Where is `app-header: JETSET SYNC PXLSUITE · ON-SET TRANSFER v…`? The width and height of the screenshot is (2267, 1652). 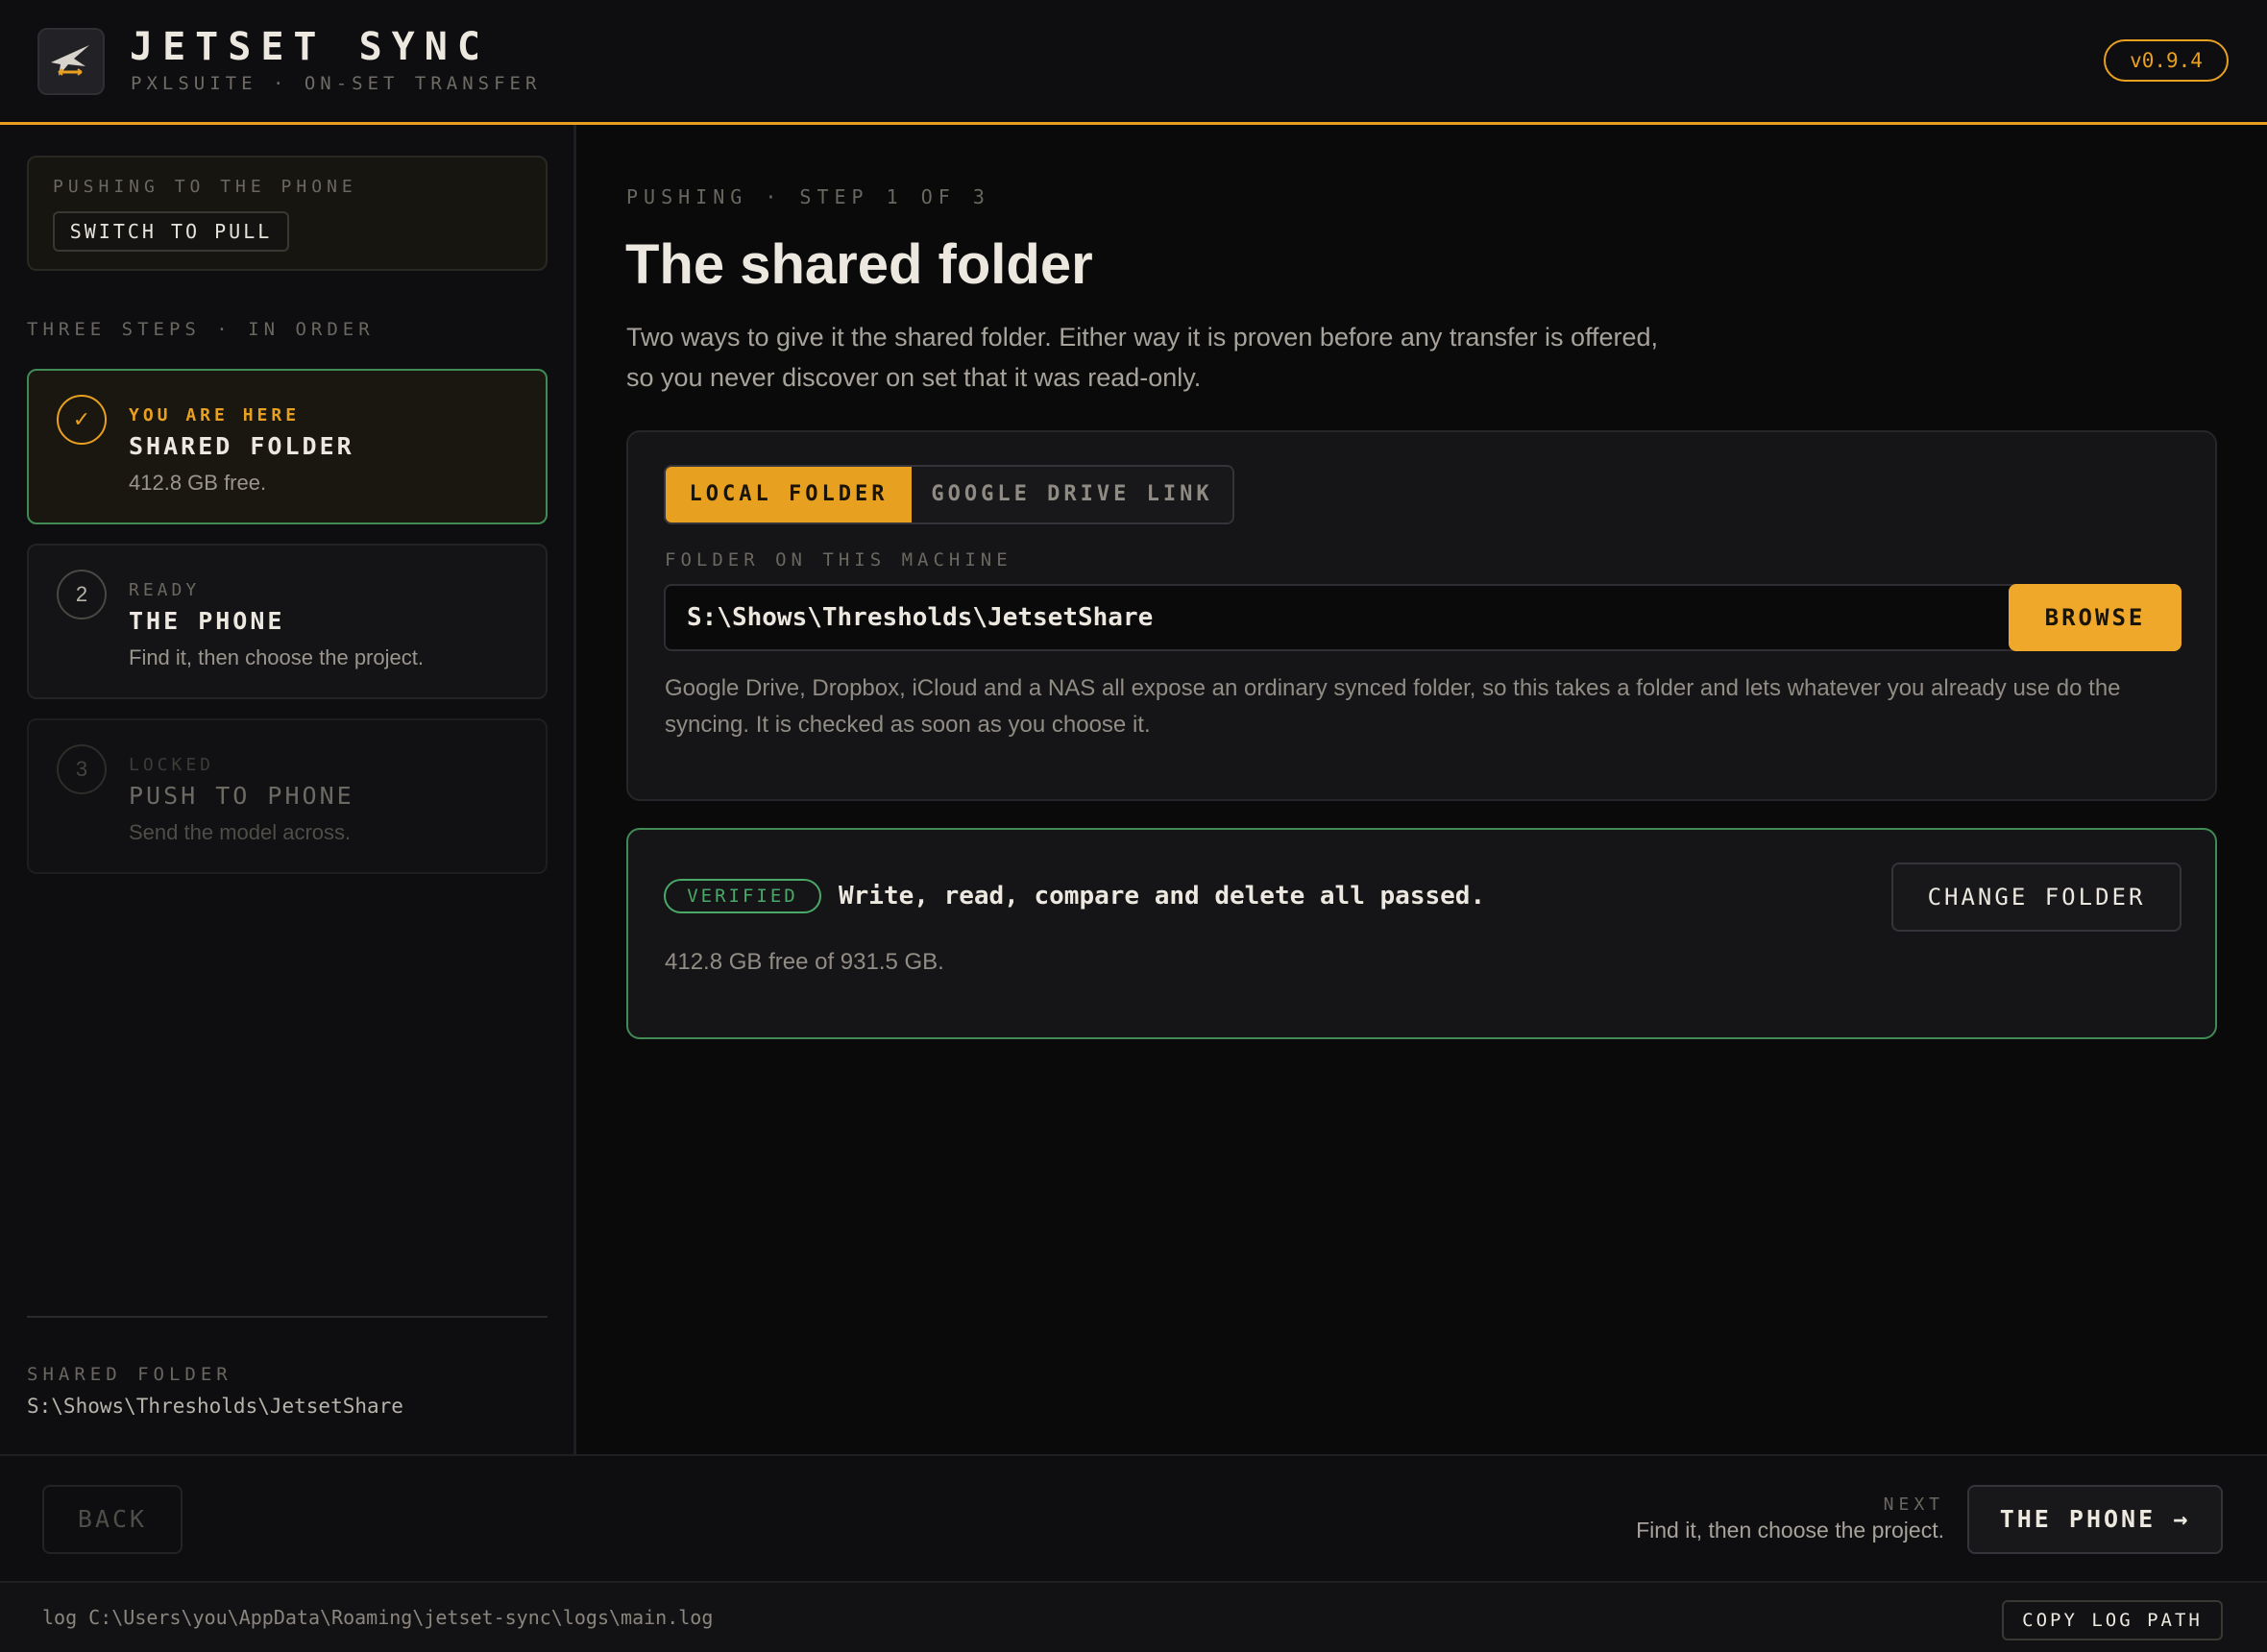 app-header: JETSET SYNC PXLSUITE · ON-SET TRANSFER v… is located at coordinates (1133, 62).